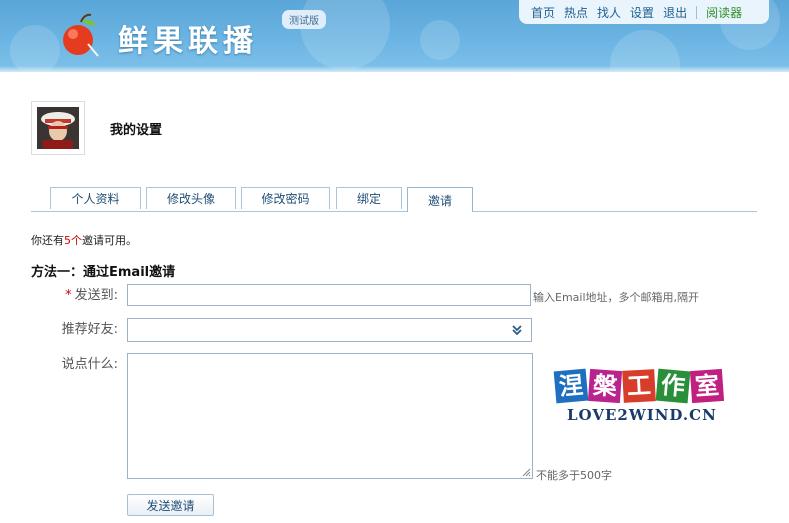  What do you see at coordinates (73, 240) in the screenshot?
I see `invite-count: 5个` at bounding box center [73, 240].